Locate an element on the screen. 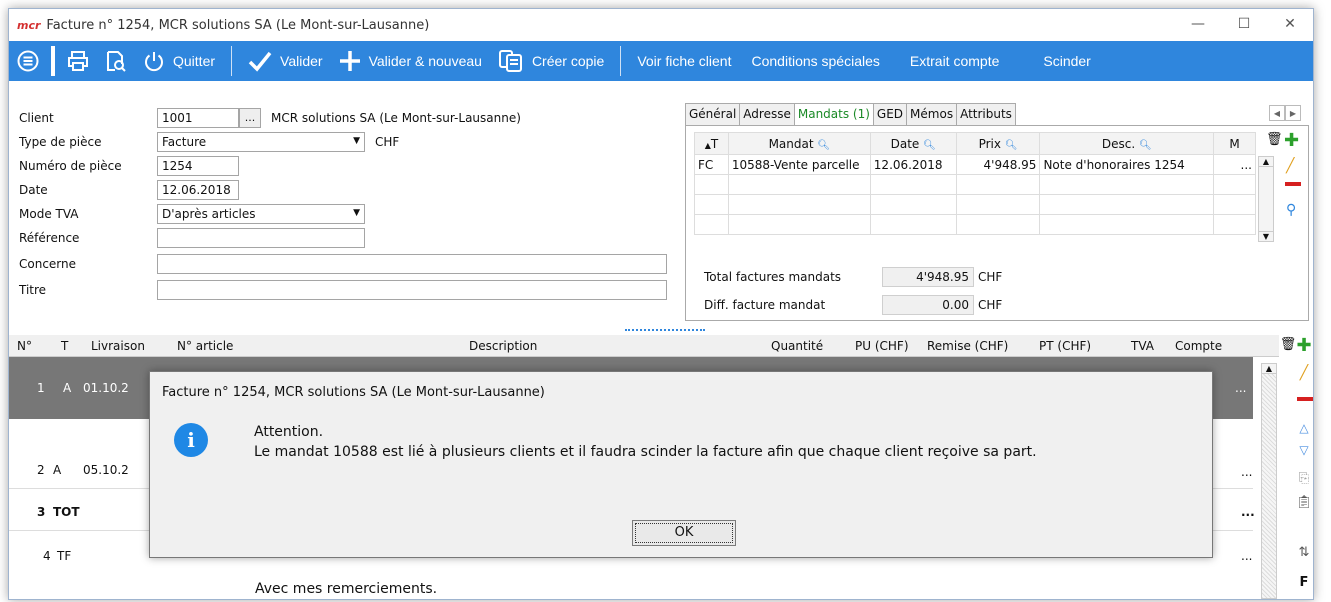  maximize-button: ☐ is located at coordinates (1244, 24).